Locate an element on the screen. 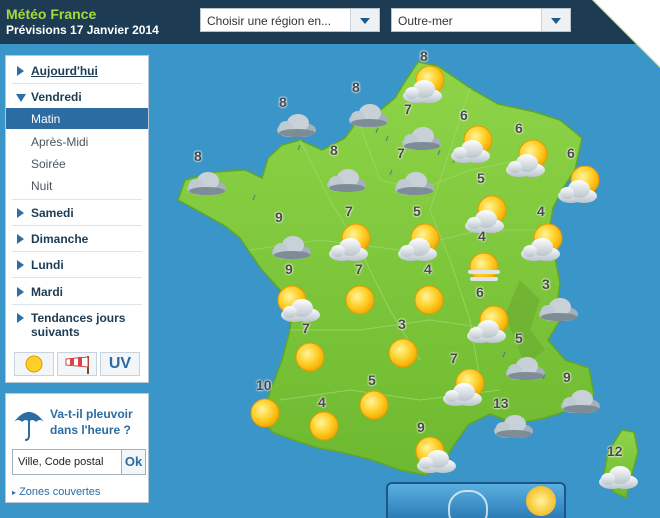 The width and height of the screenshot is (660, 518). period-label: Après-Midi is located at coordinates (60, 142).